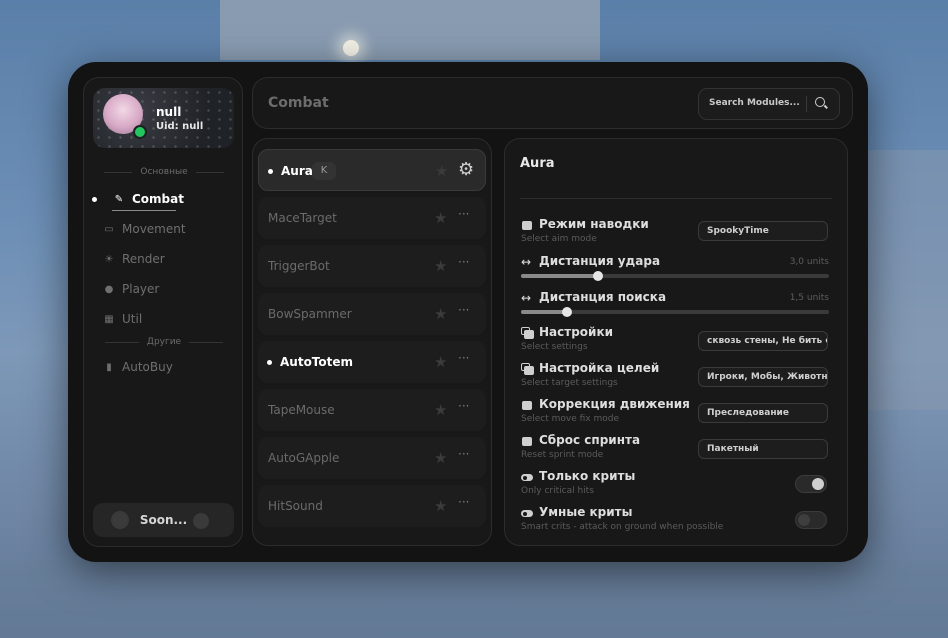 The width and height of the screenshot is (948, 638). What do you see at coordinates (372, 170) in the screenshot?
I see `module-item-aura: Aura K ★ ⚙` at bounding box center [372, 170].